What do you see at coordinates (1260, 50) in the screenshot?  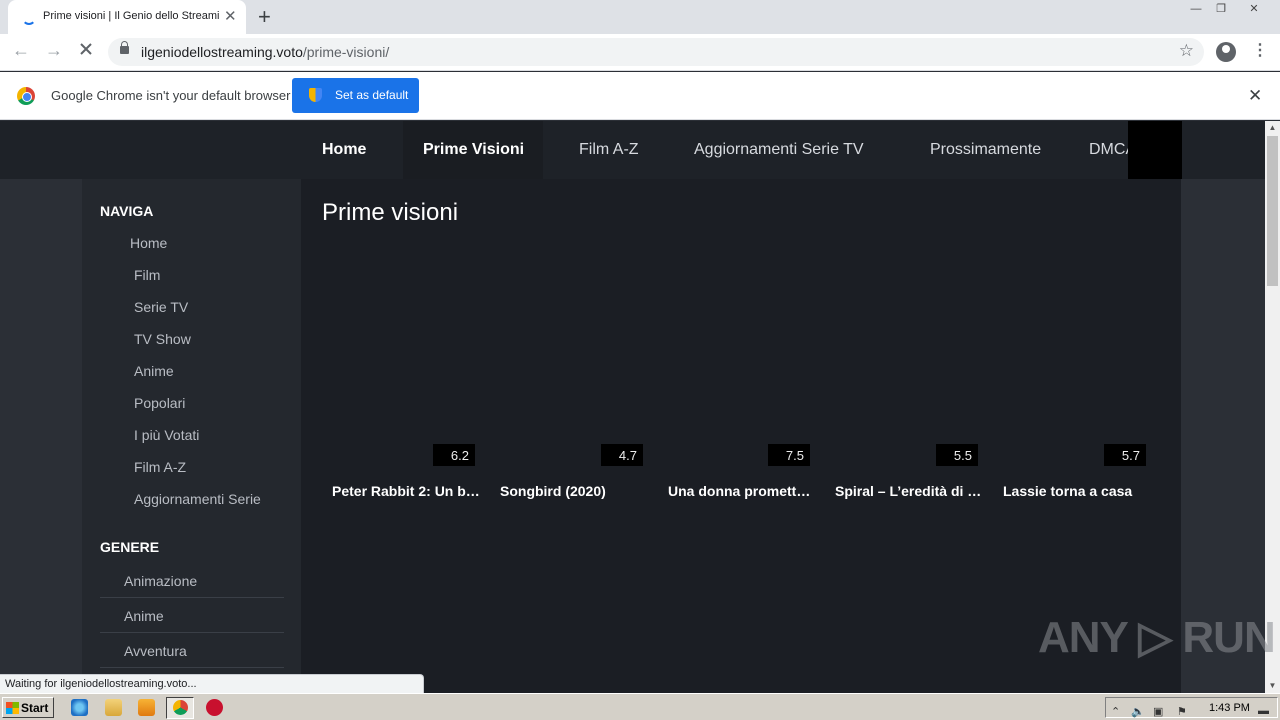 I see `chrome-menu-icon: ⋮` at bounding box center [1260, 50].